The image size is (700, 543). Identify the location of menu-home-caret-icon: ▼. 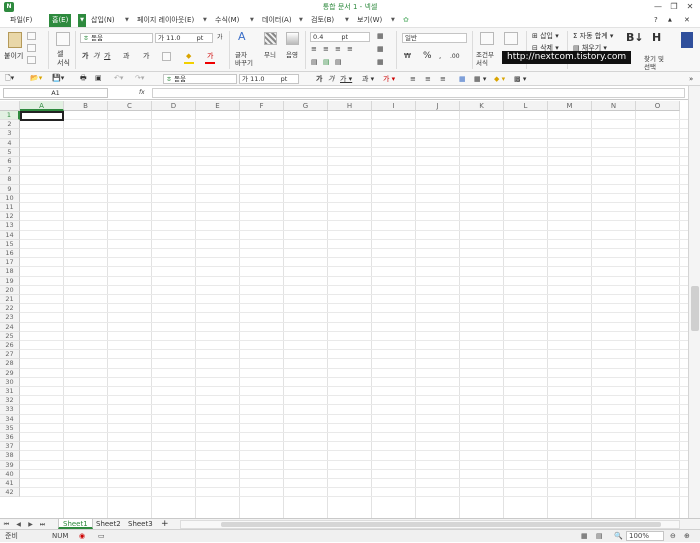
(82, 20).